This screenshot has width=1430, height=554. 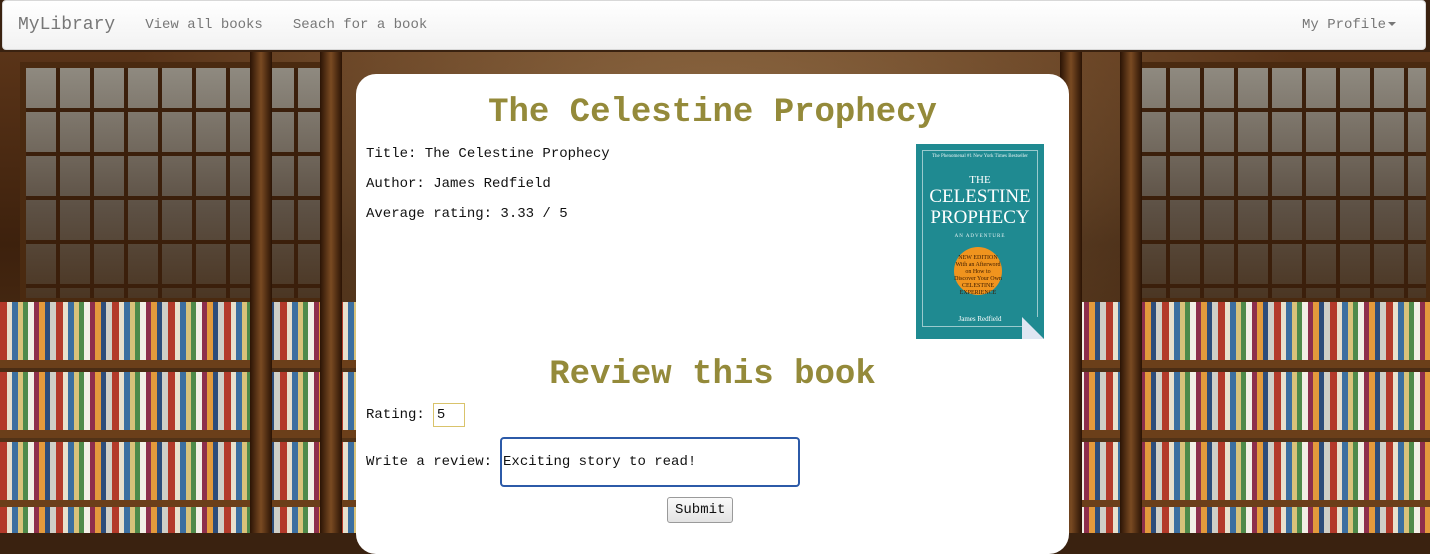 What do you see at coordinates (712, 375) in the screenshot?
I see `review-heading: Review this book` at bounding box center [712, 375].